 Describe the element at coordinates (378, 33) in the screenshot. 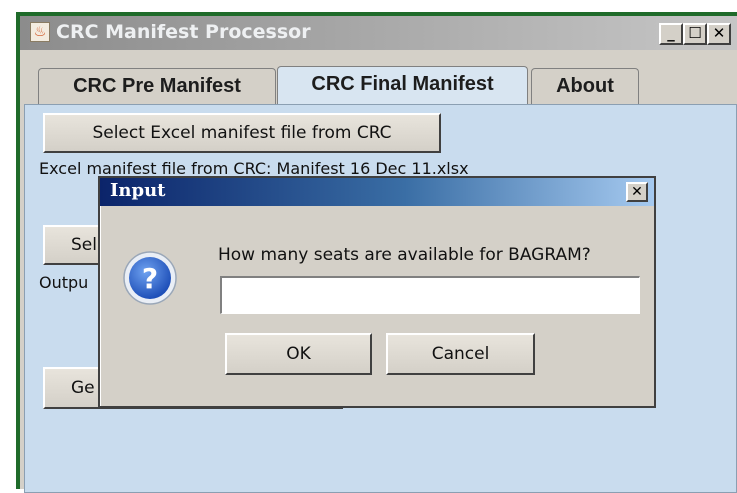

I see `window-titlebar: ♨ CRC Manifest Processor _ ☐ ✕` at that location.